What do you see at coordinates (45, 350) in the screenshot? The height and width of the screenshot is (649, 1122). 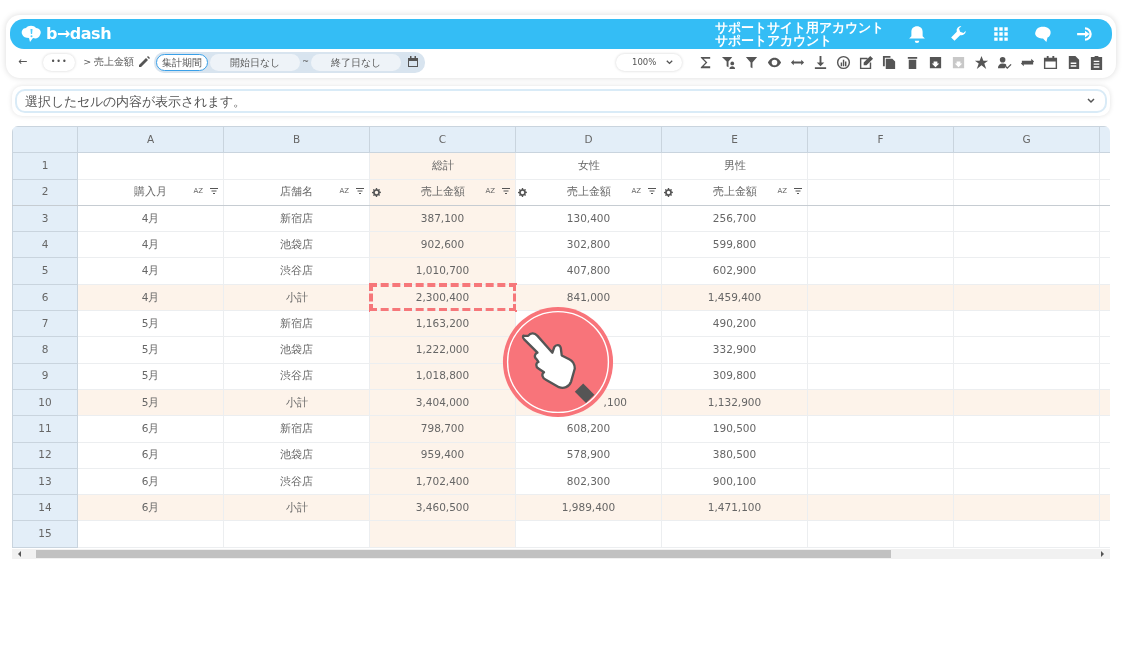 I see `row-header: 8` at bounding box center [45, 350].